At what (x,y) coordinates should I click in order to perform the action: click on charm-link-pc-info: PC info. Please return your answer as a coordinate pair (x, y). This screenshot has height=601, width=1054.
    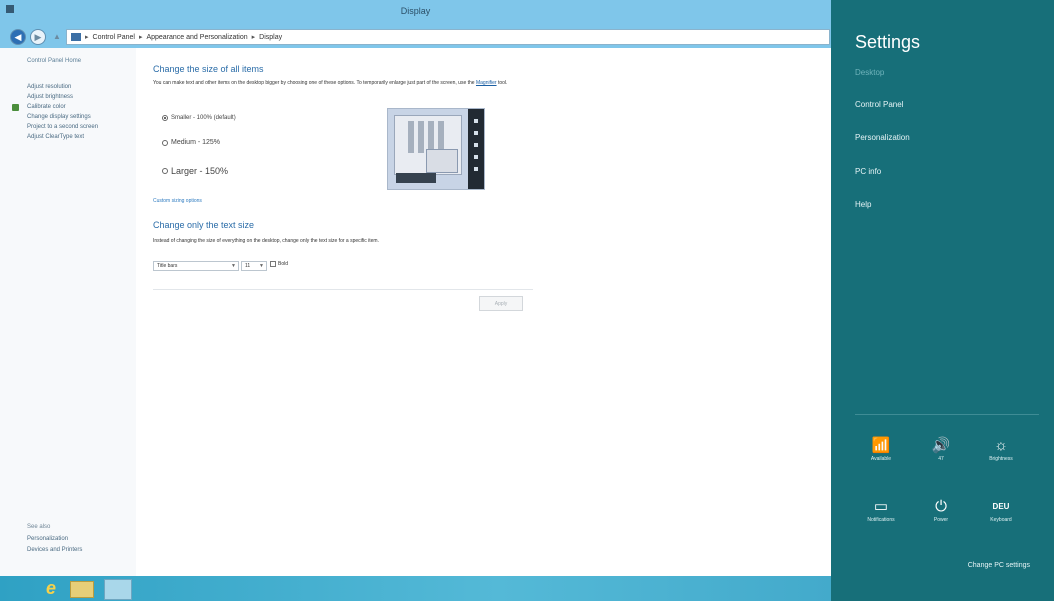
    Looking at the image, I should click on (868, 171).